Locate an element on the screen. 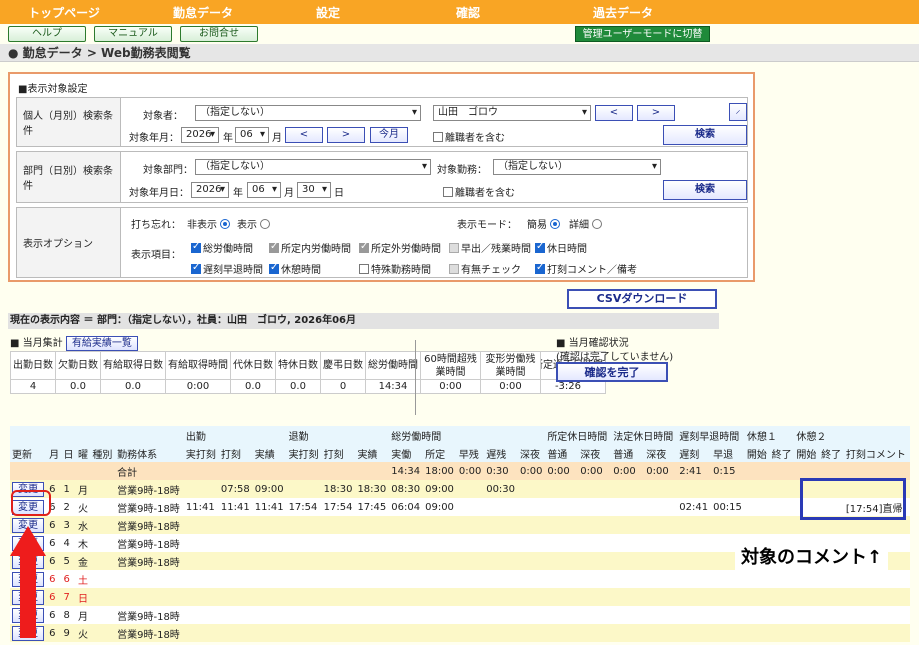  person-select: 山田 ゴロウ is located at coordinates (512, 113).